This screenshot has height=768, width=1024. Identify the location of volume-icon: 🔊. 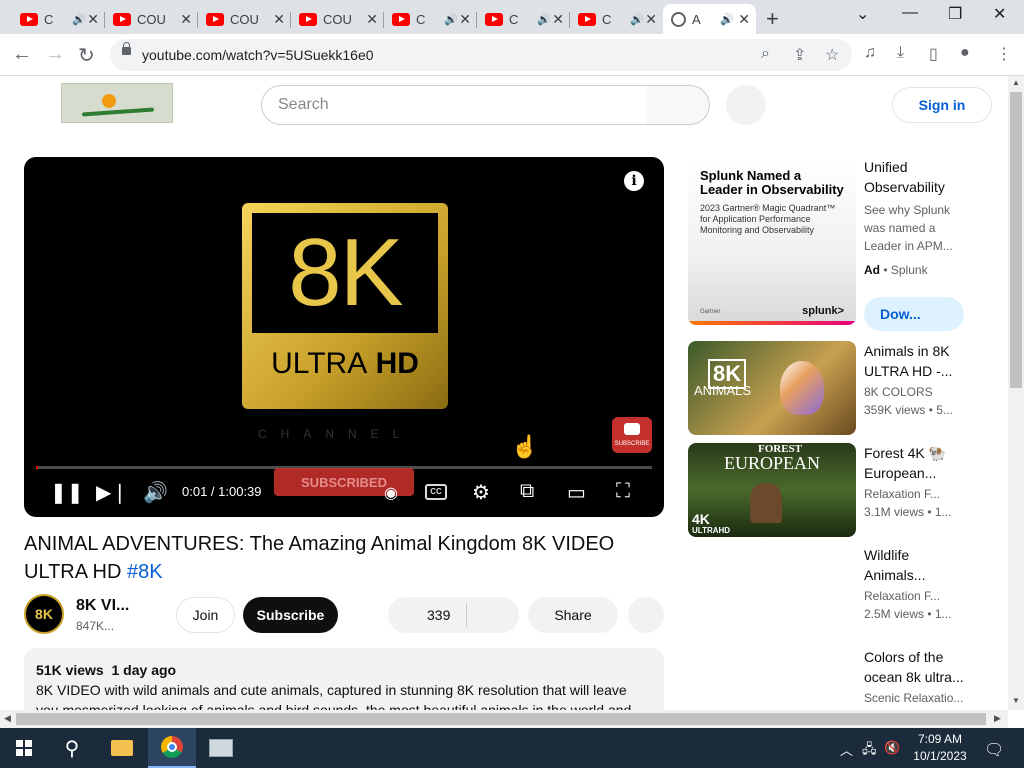
(155, 492).